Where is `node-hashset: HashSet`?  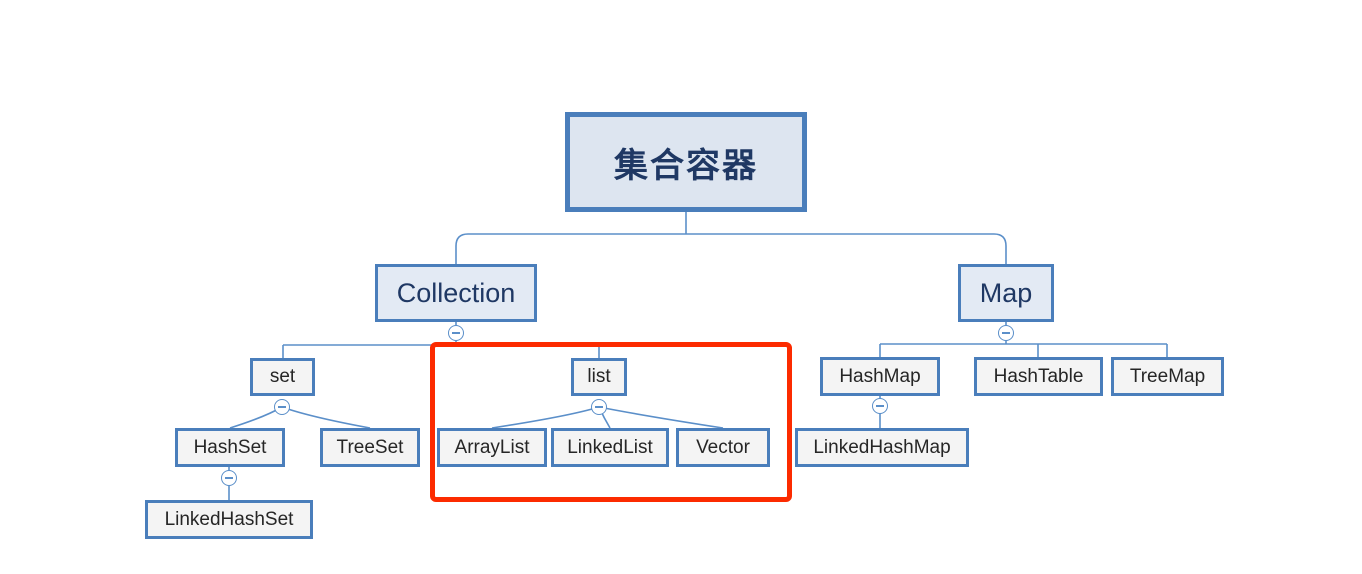 node-hashset: HashSet is located at coordinates (230, 447).